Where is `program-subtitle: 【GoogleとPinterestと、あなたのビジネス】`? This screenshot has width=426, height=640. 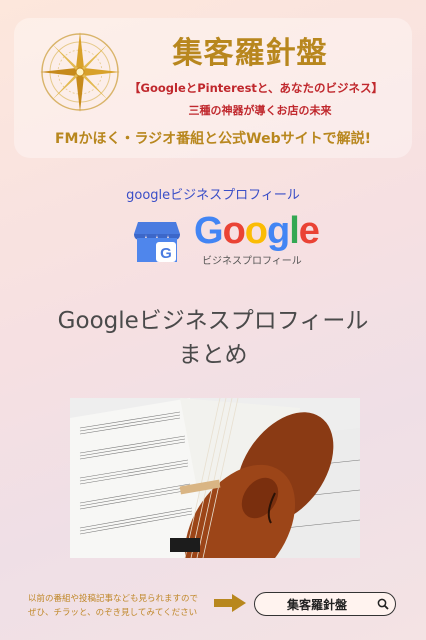 program-subtitle: 【GoogleとPinterestと、あなたのビジネス】 is located at coordinates (256, 88).